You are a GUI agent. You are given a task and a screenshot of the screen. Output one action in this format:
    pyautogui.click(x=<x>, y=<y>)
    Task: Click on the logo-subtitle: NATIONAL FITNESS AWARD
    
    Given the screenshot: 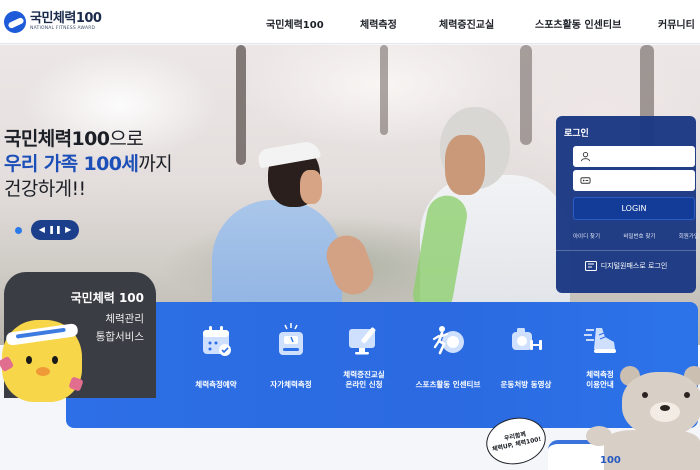 What is the action you would take?
    pyautogui.click(x=63, y=29)
    